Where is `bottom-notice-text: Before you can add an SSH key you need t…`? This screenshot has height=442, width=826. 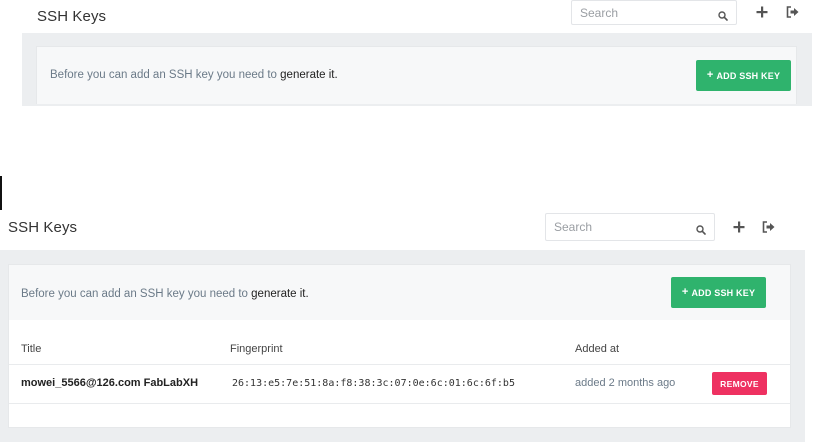 bottom-notice-text: Before you can add an SSH key you need t… is located at coordinates (136, 294).